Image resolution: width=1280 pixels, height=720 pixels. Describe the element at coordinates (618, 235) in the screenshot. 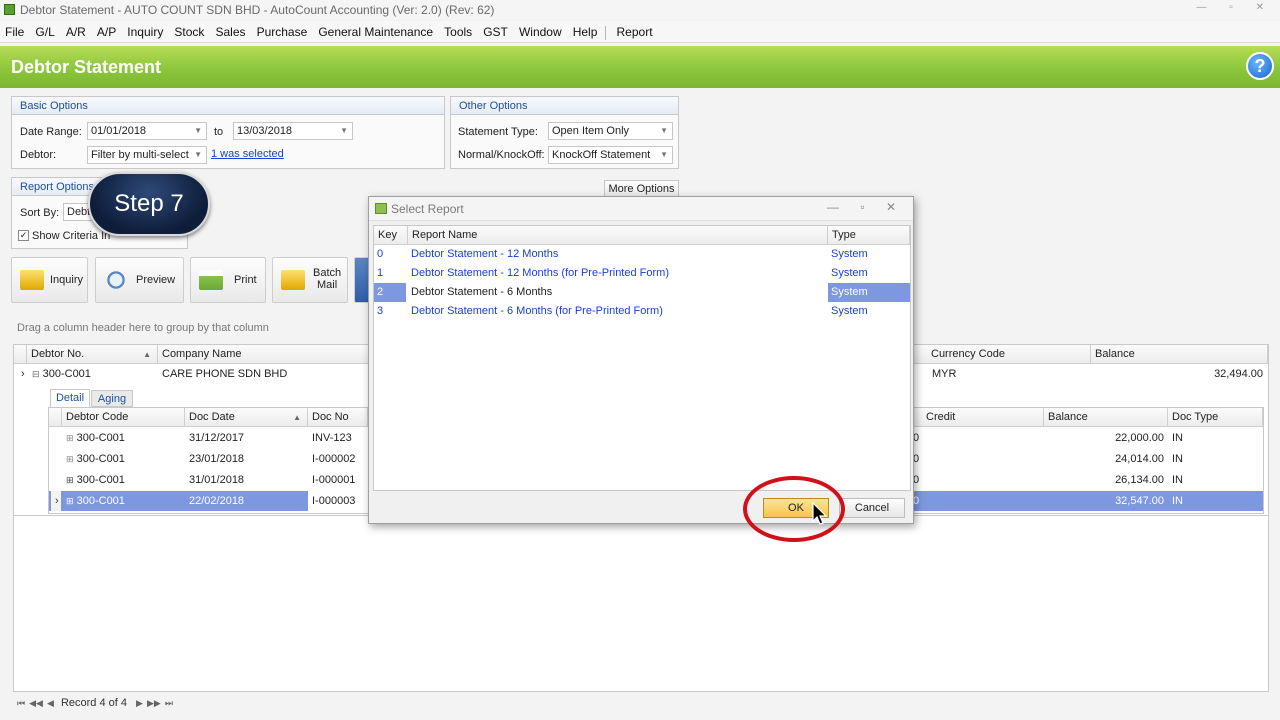

I see `column-report-name: Report Name` at that location.